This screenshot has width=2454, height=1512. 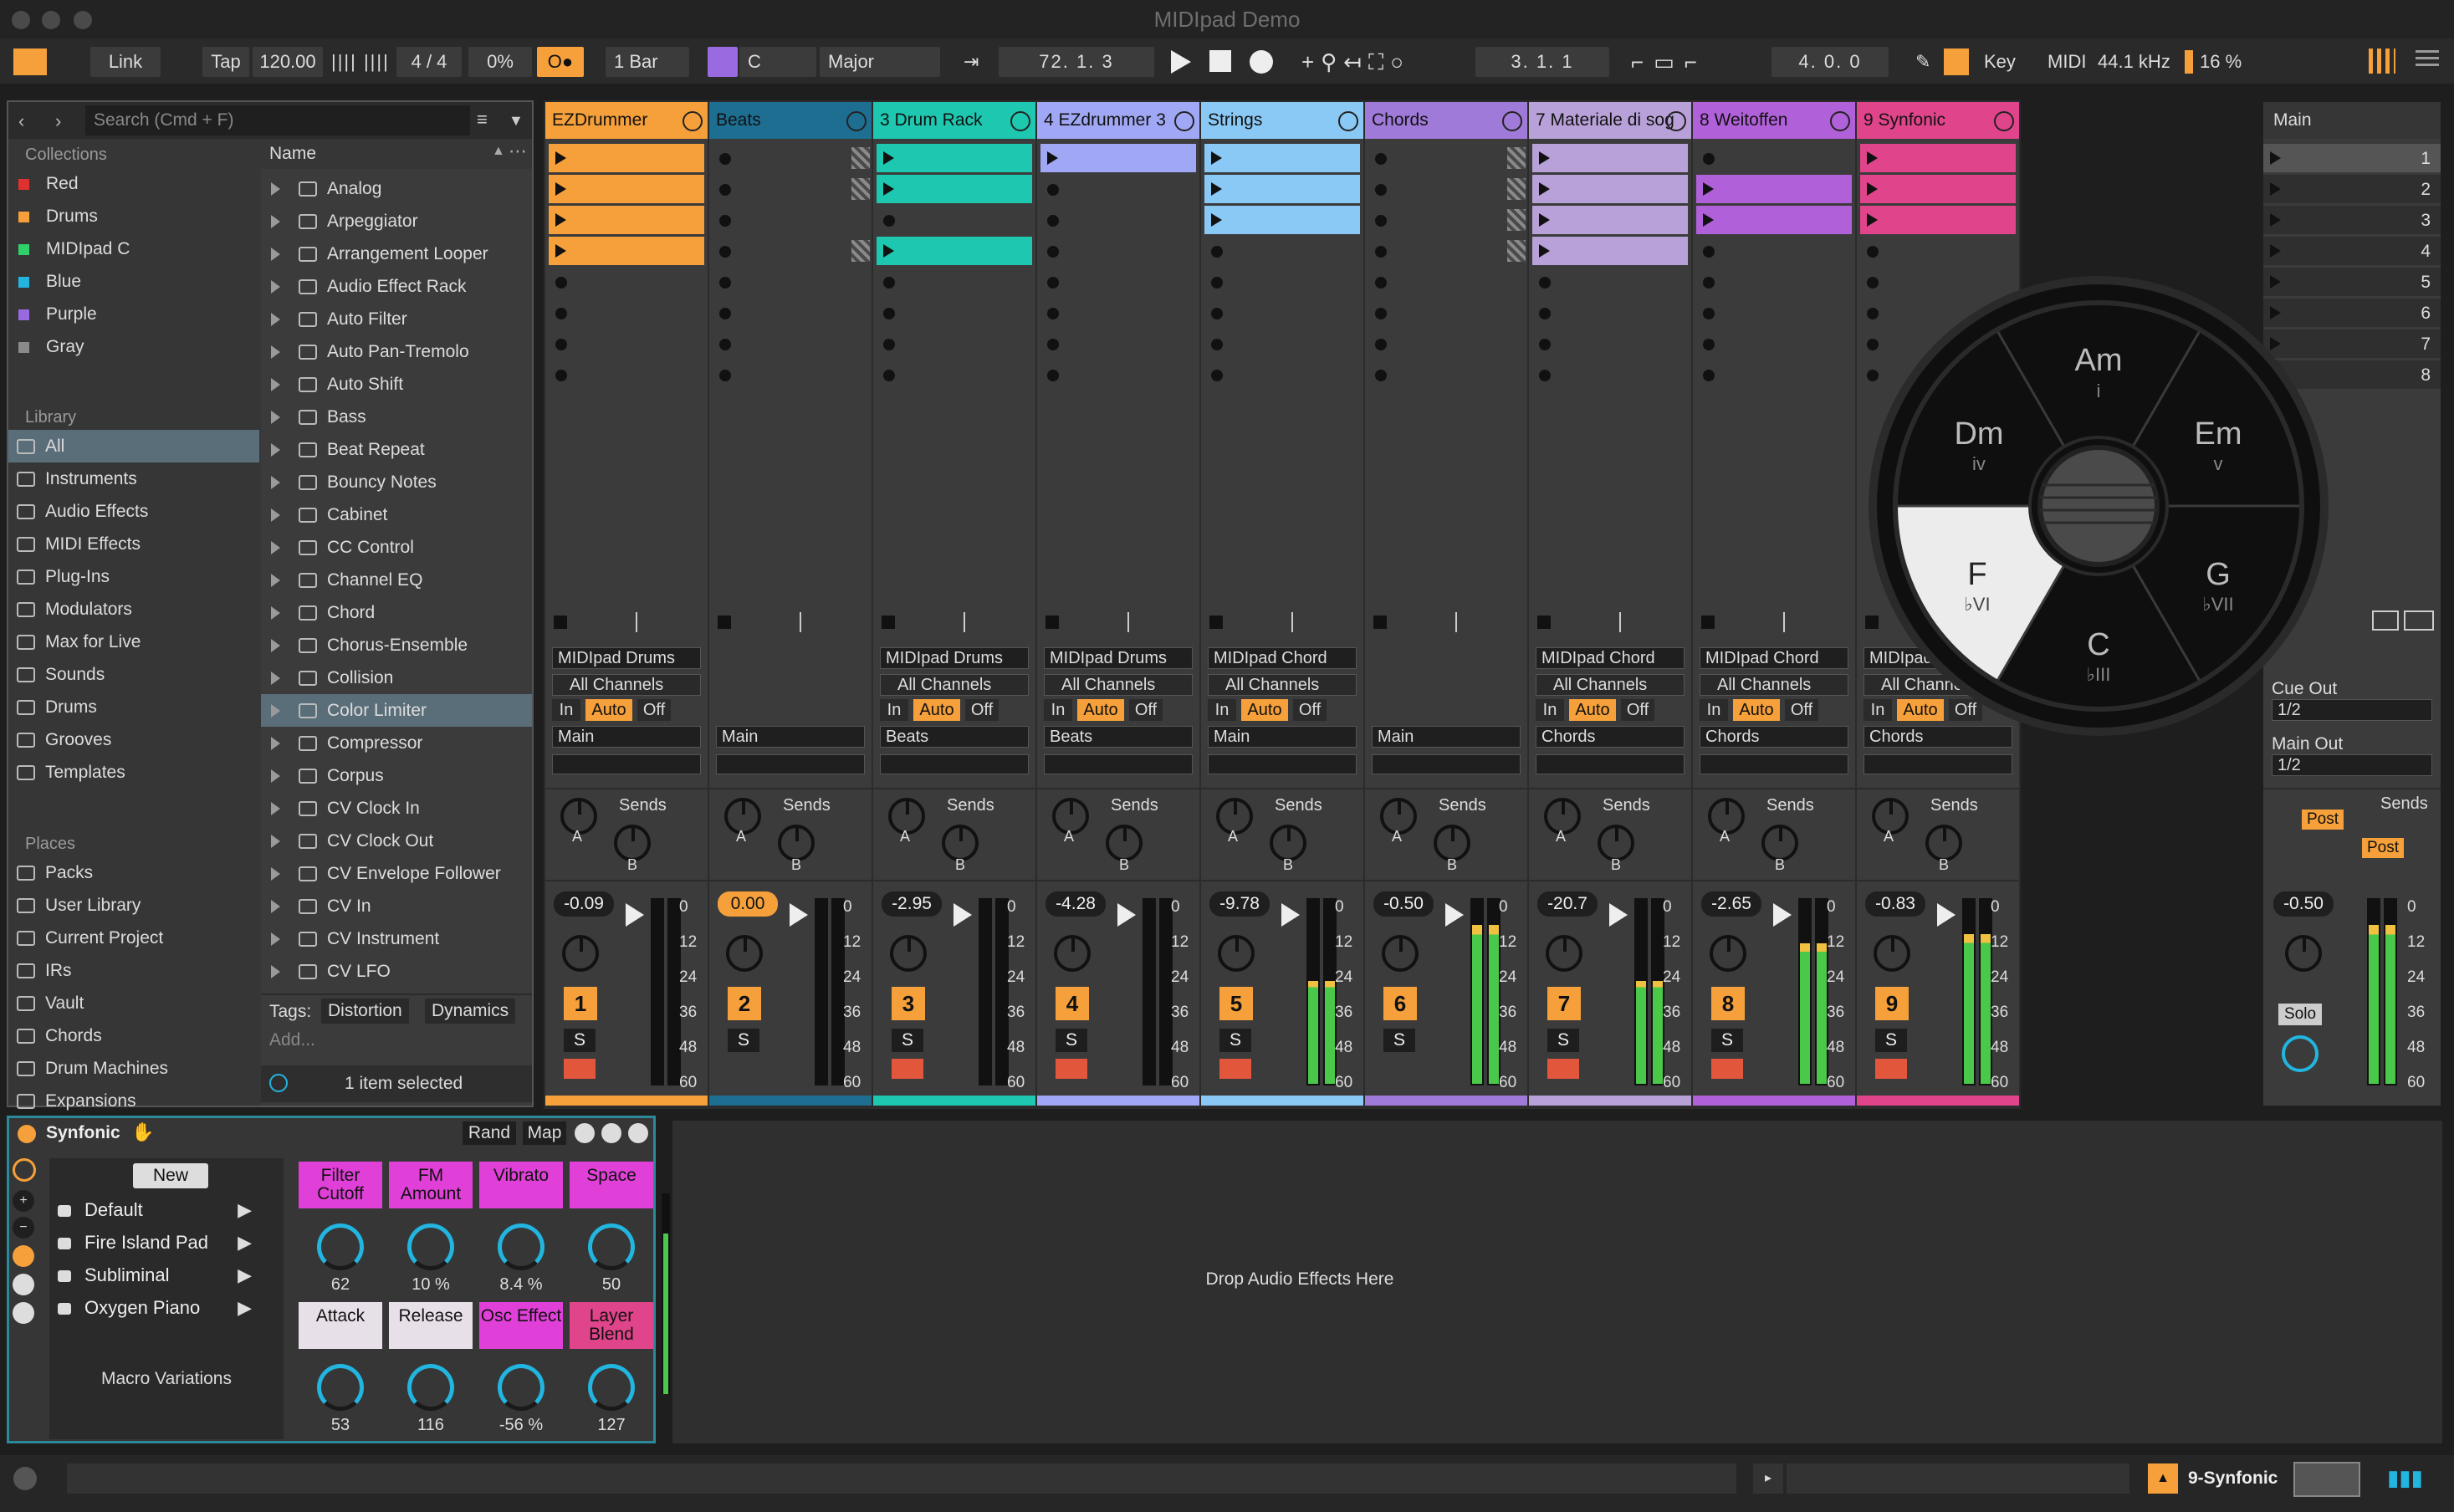 What do you see at coordinates (880, 62) in the screenshot?
I see `key-scale-dropdown: Major` at bounding box center [880, 62].